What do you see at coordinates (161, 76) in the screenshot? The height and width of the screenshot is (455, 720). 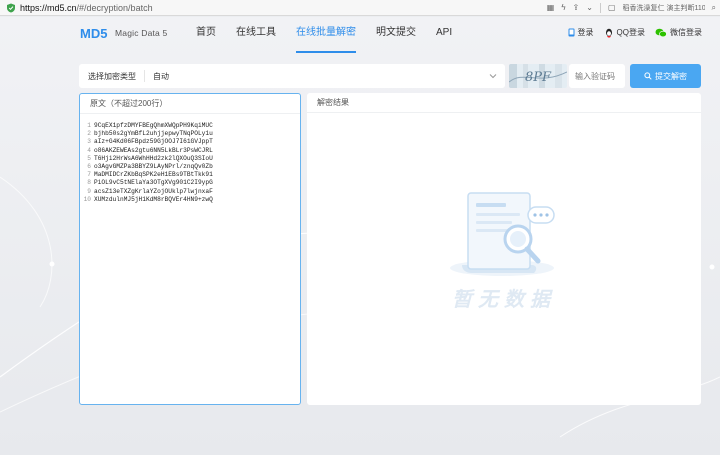 I see `encryption-type-value: 自动` at bounding box center [161, 76].